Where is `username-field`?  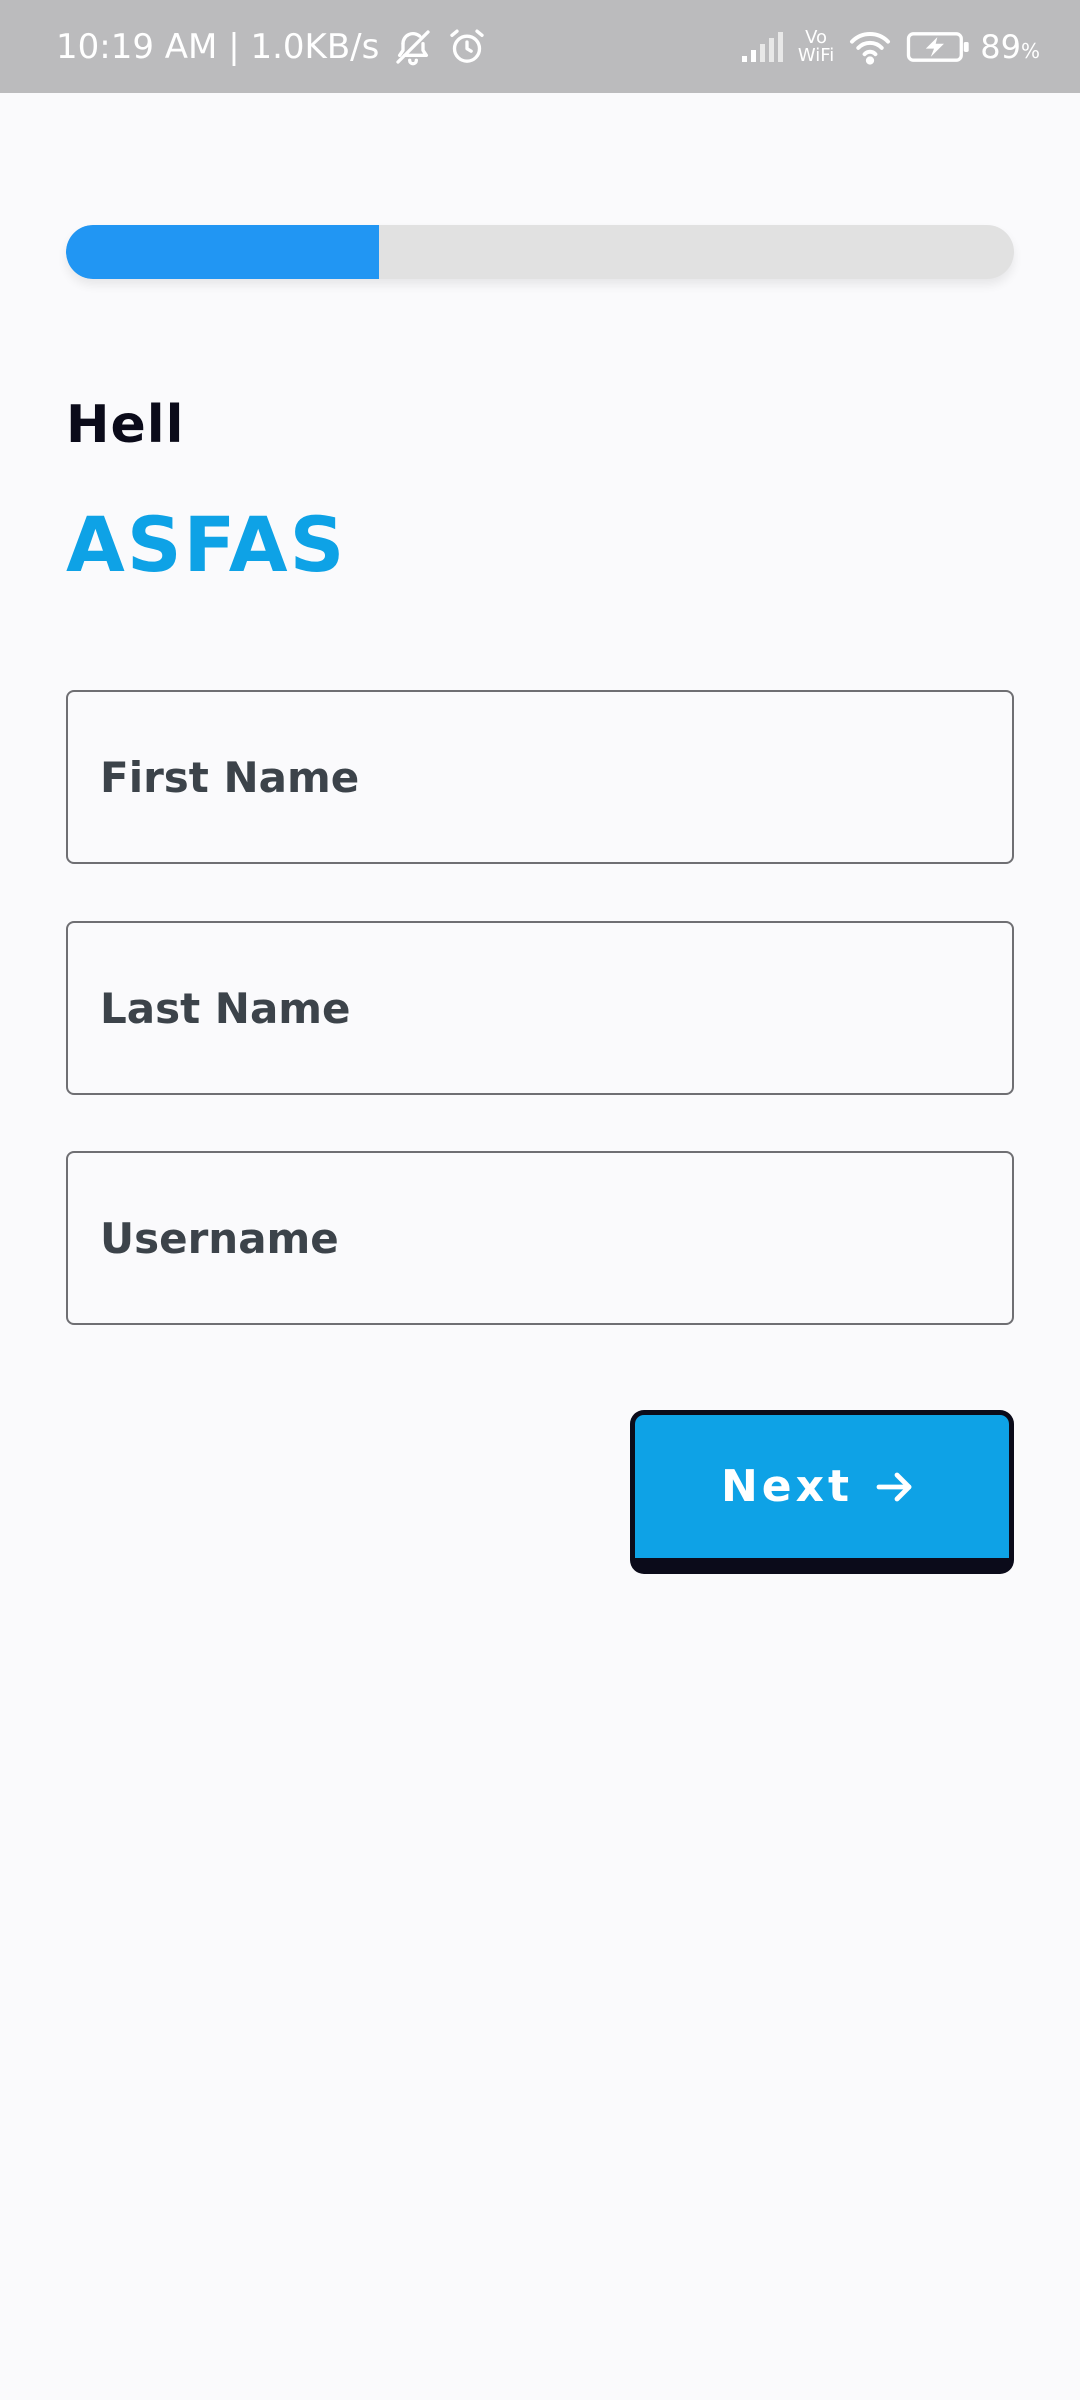
username-field is located at coordinates (540, 1238).